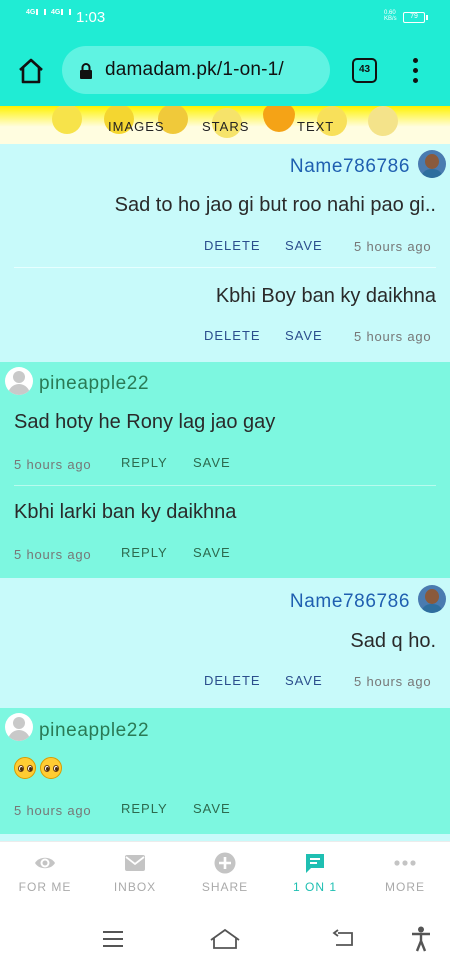 The height and width of the screenshot is (965, 450). What do you see at coordinates (61, 12) in the screenshot?
I see `signal-icon-2: 4G` at bounding box center [61, 12].